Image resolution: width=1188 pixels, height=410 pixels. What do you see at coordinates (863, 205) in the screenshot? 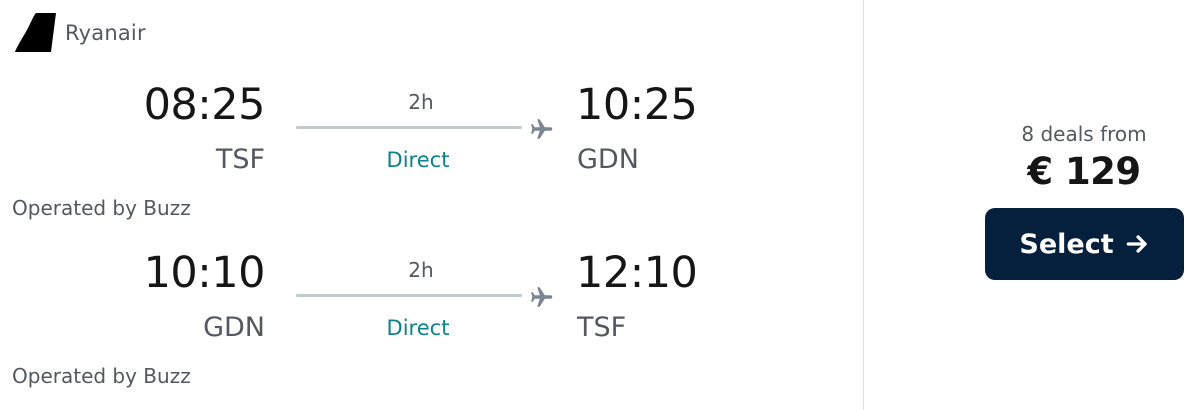
I see `card-divider` at bounding box center [863, 205].